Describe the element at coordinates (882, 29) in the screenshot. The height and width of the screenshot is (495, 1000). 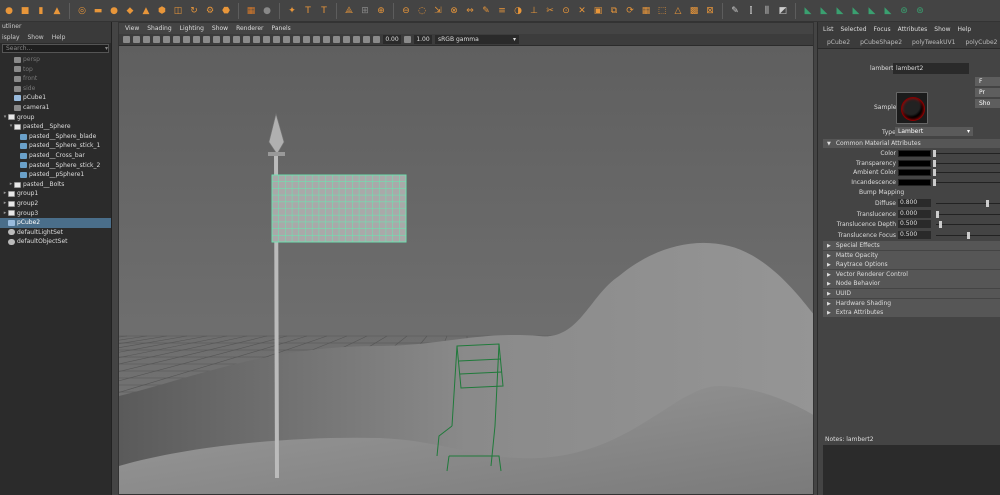
I see `attr-menu-focus: Focus` at that location.